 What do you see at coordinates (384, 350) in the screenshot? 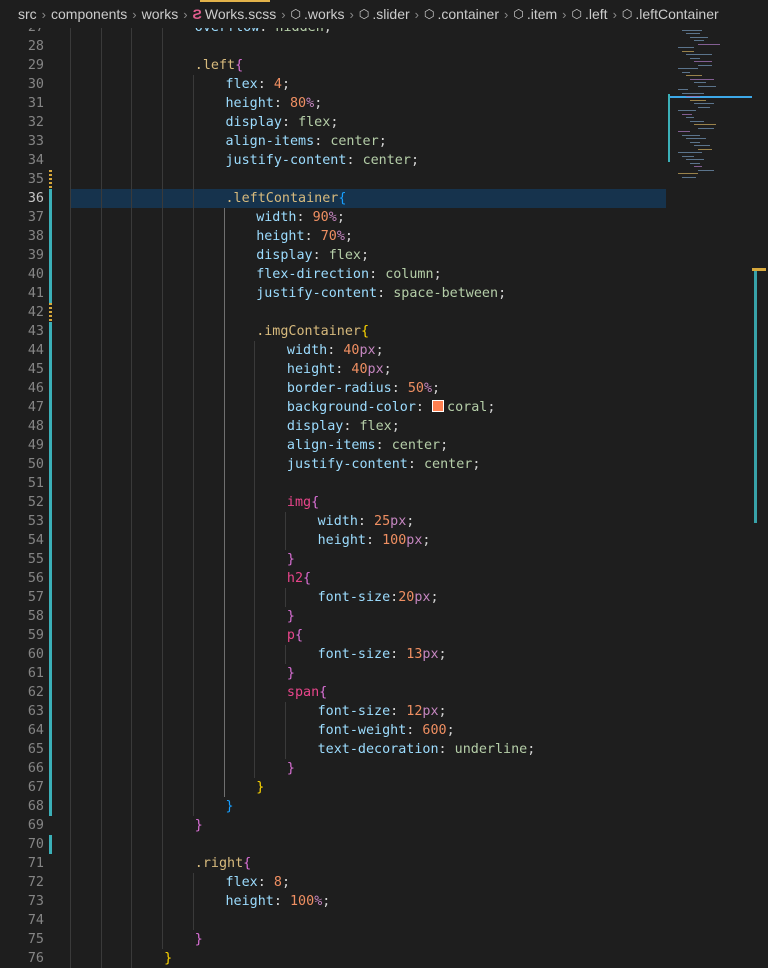
I see `code-line: 44 width: 40px;` at bounding box center [384, 350].